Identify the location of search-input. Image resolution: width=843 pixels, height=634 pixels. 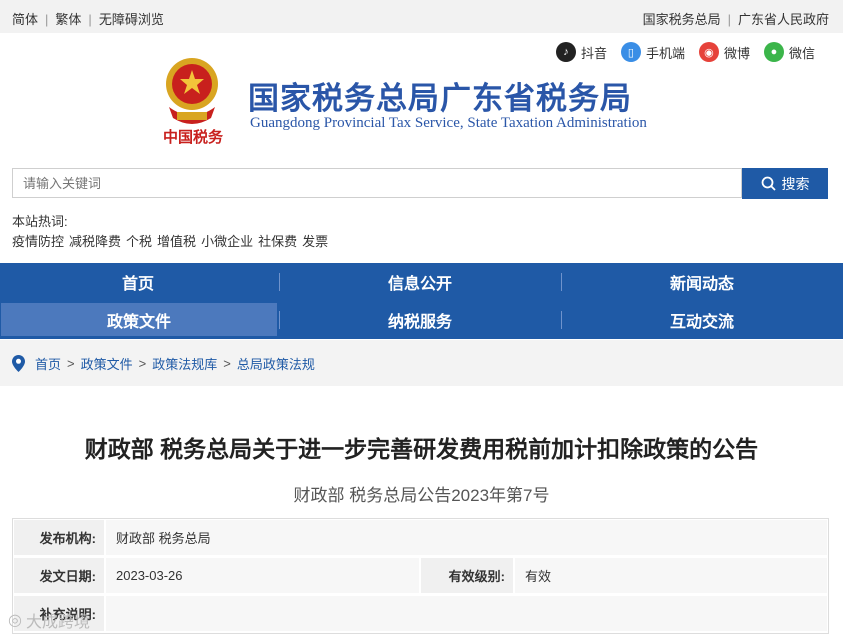
(377, 183).